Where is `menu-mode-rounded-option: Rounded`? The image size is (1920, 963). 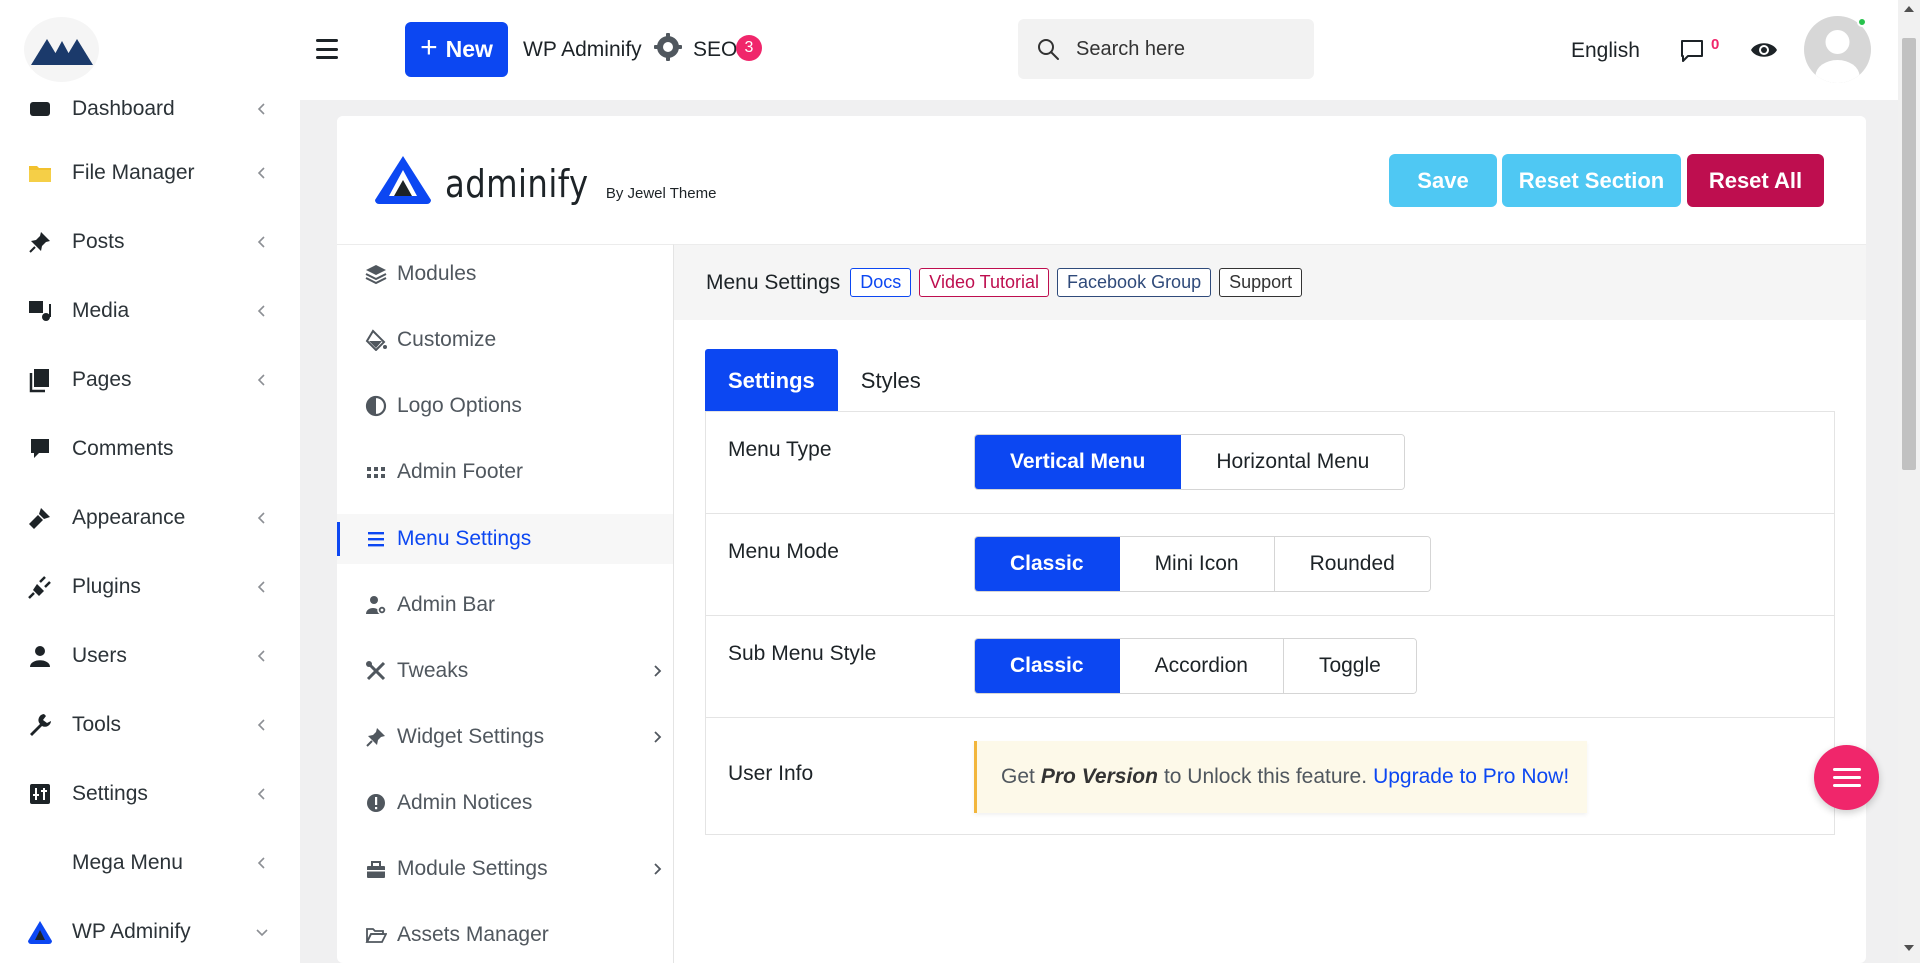
menu-mode-rounded-option: Rounded is located at coordinates (1352, 564).